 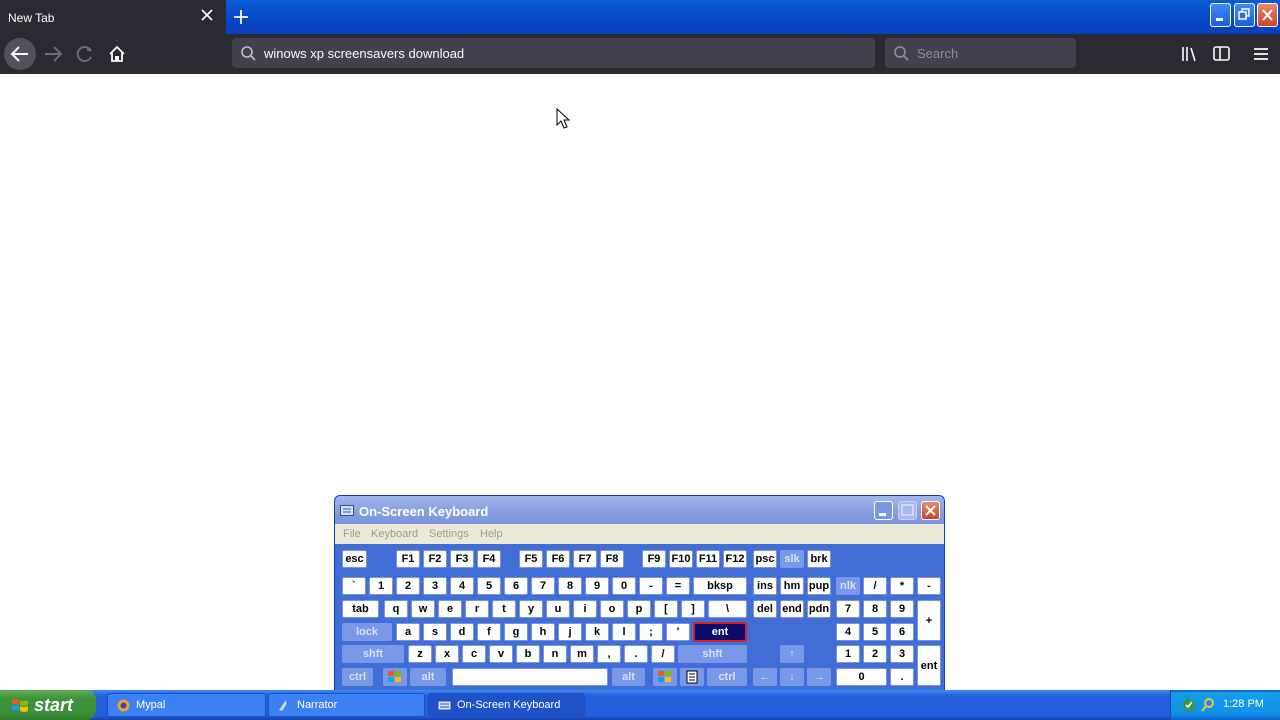 What do you see at coordinates (765, 559) in the screenshot?
I see `key-psc: psc` at bounding box center [765, 559].